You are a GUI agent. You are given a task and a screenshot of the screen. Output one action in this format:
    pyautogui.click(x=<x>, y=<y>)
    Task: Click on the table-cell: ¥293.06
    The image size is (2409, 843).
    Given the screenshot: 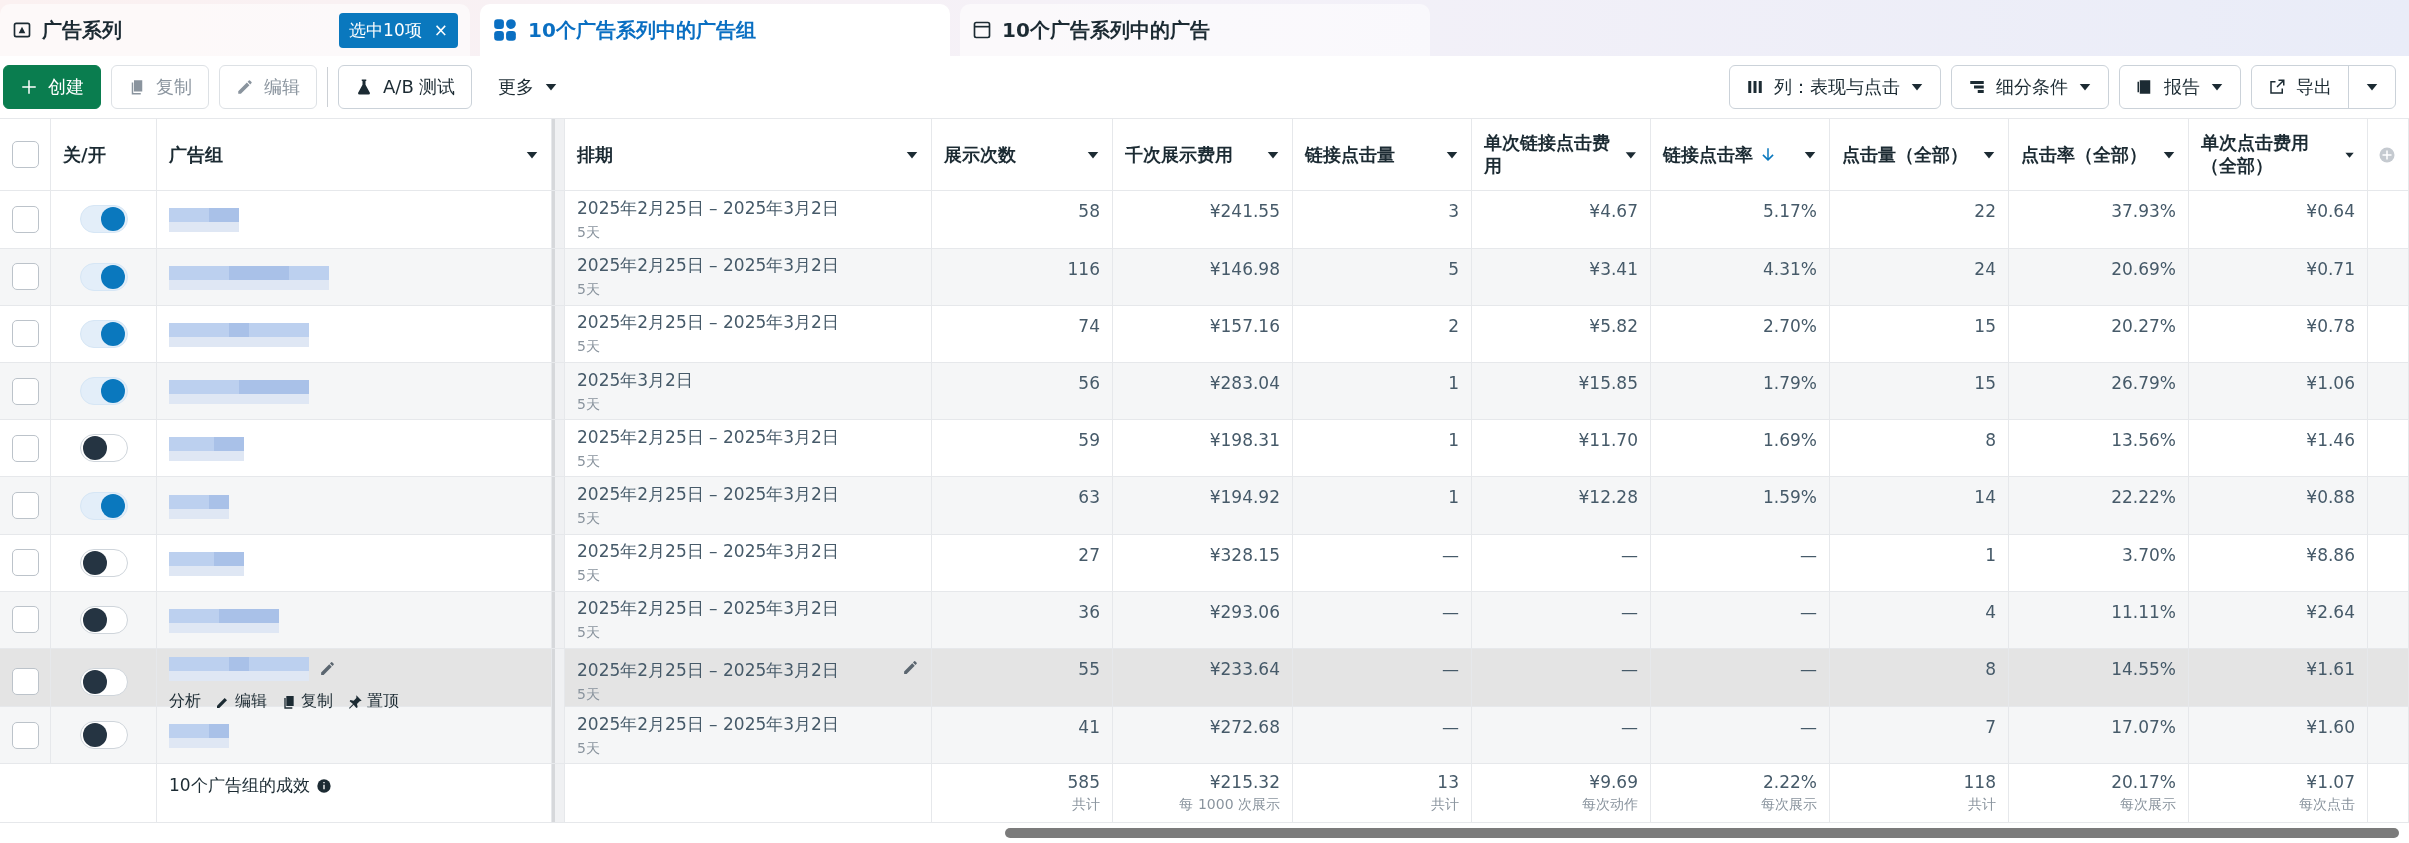 What is the action you would take?
    pyautogui.click(x=1244, y=611)
    